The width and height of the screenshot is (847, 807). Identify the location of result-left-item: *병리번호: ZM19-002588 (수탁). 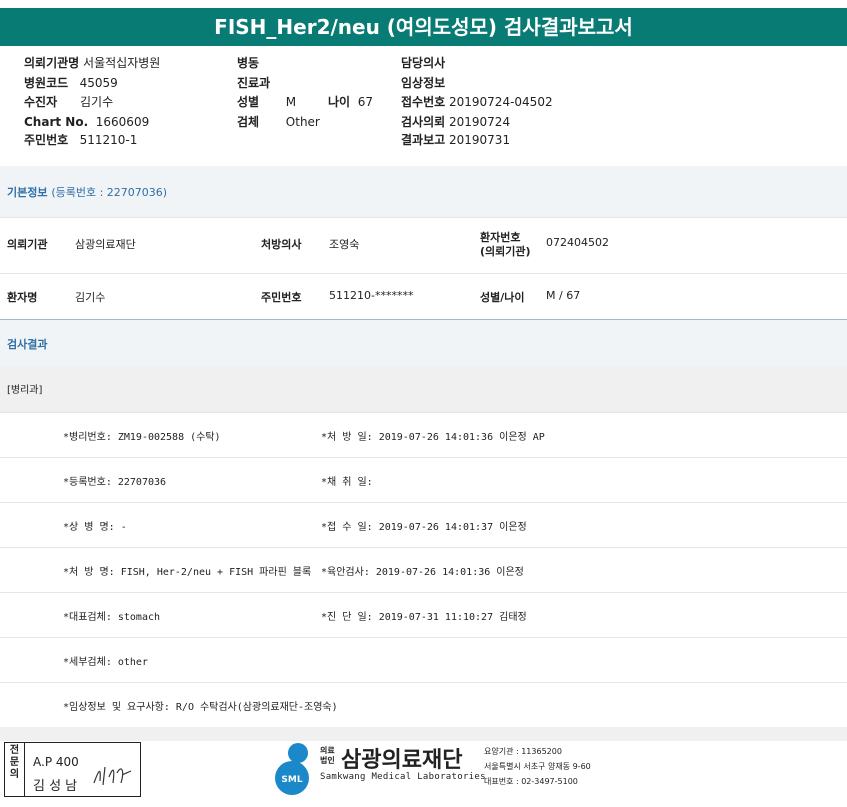
(142, 437).